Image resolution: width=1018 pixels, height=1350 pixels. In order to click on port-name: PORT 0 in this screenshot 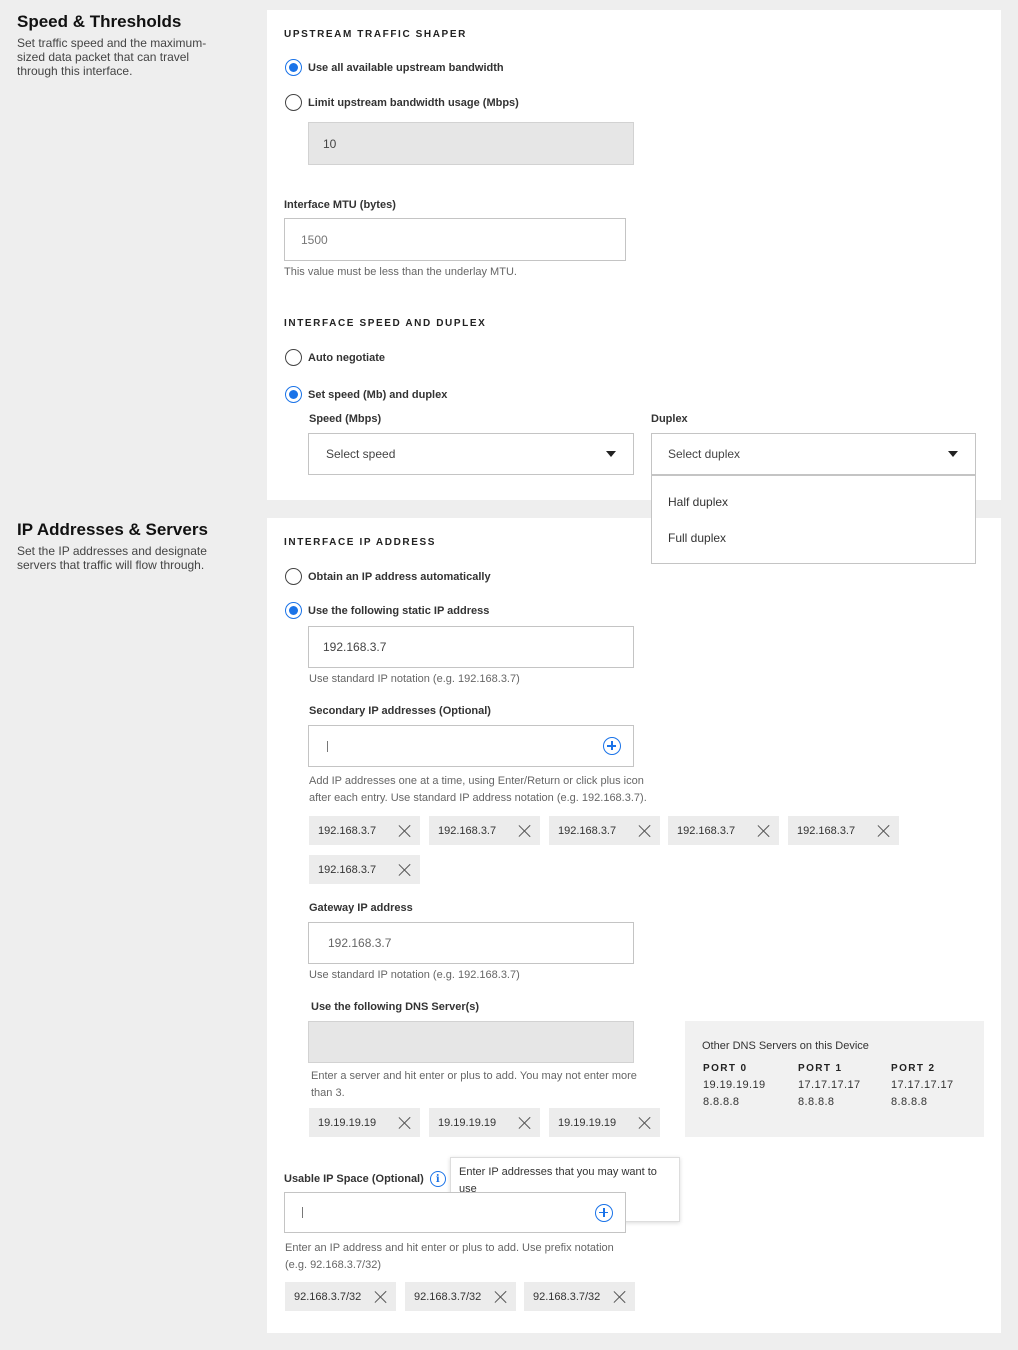, I will do `click(725, 1068)`.